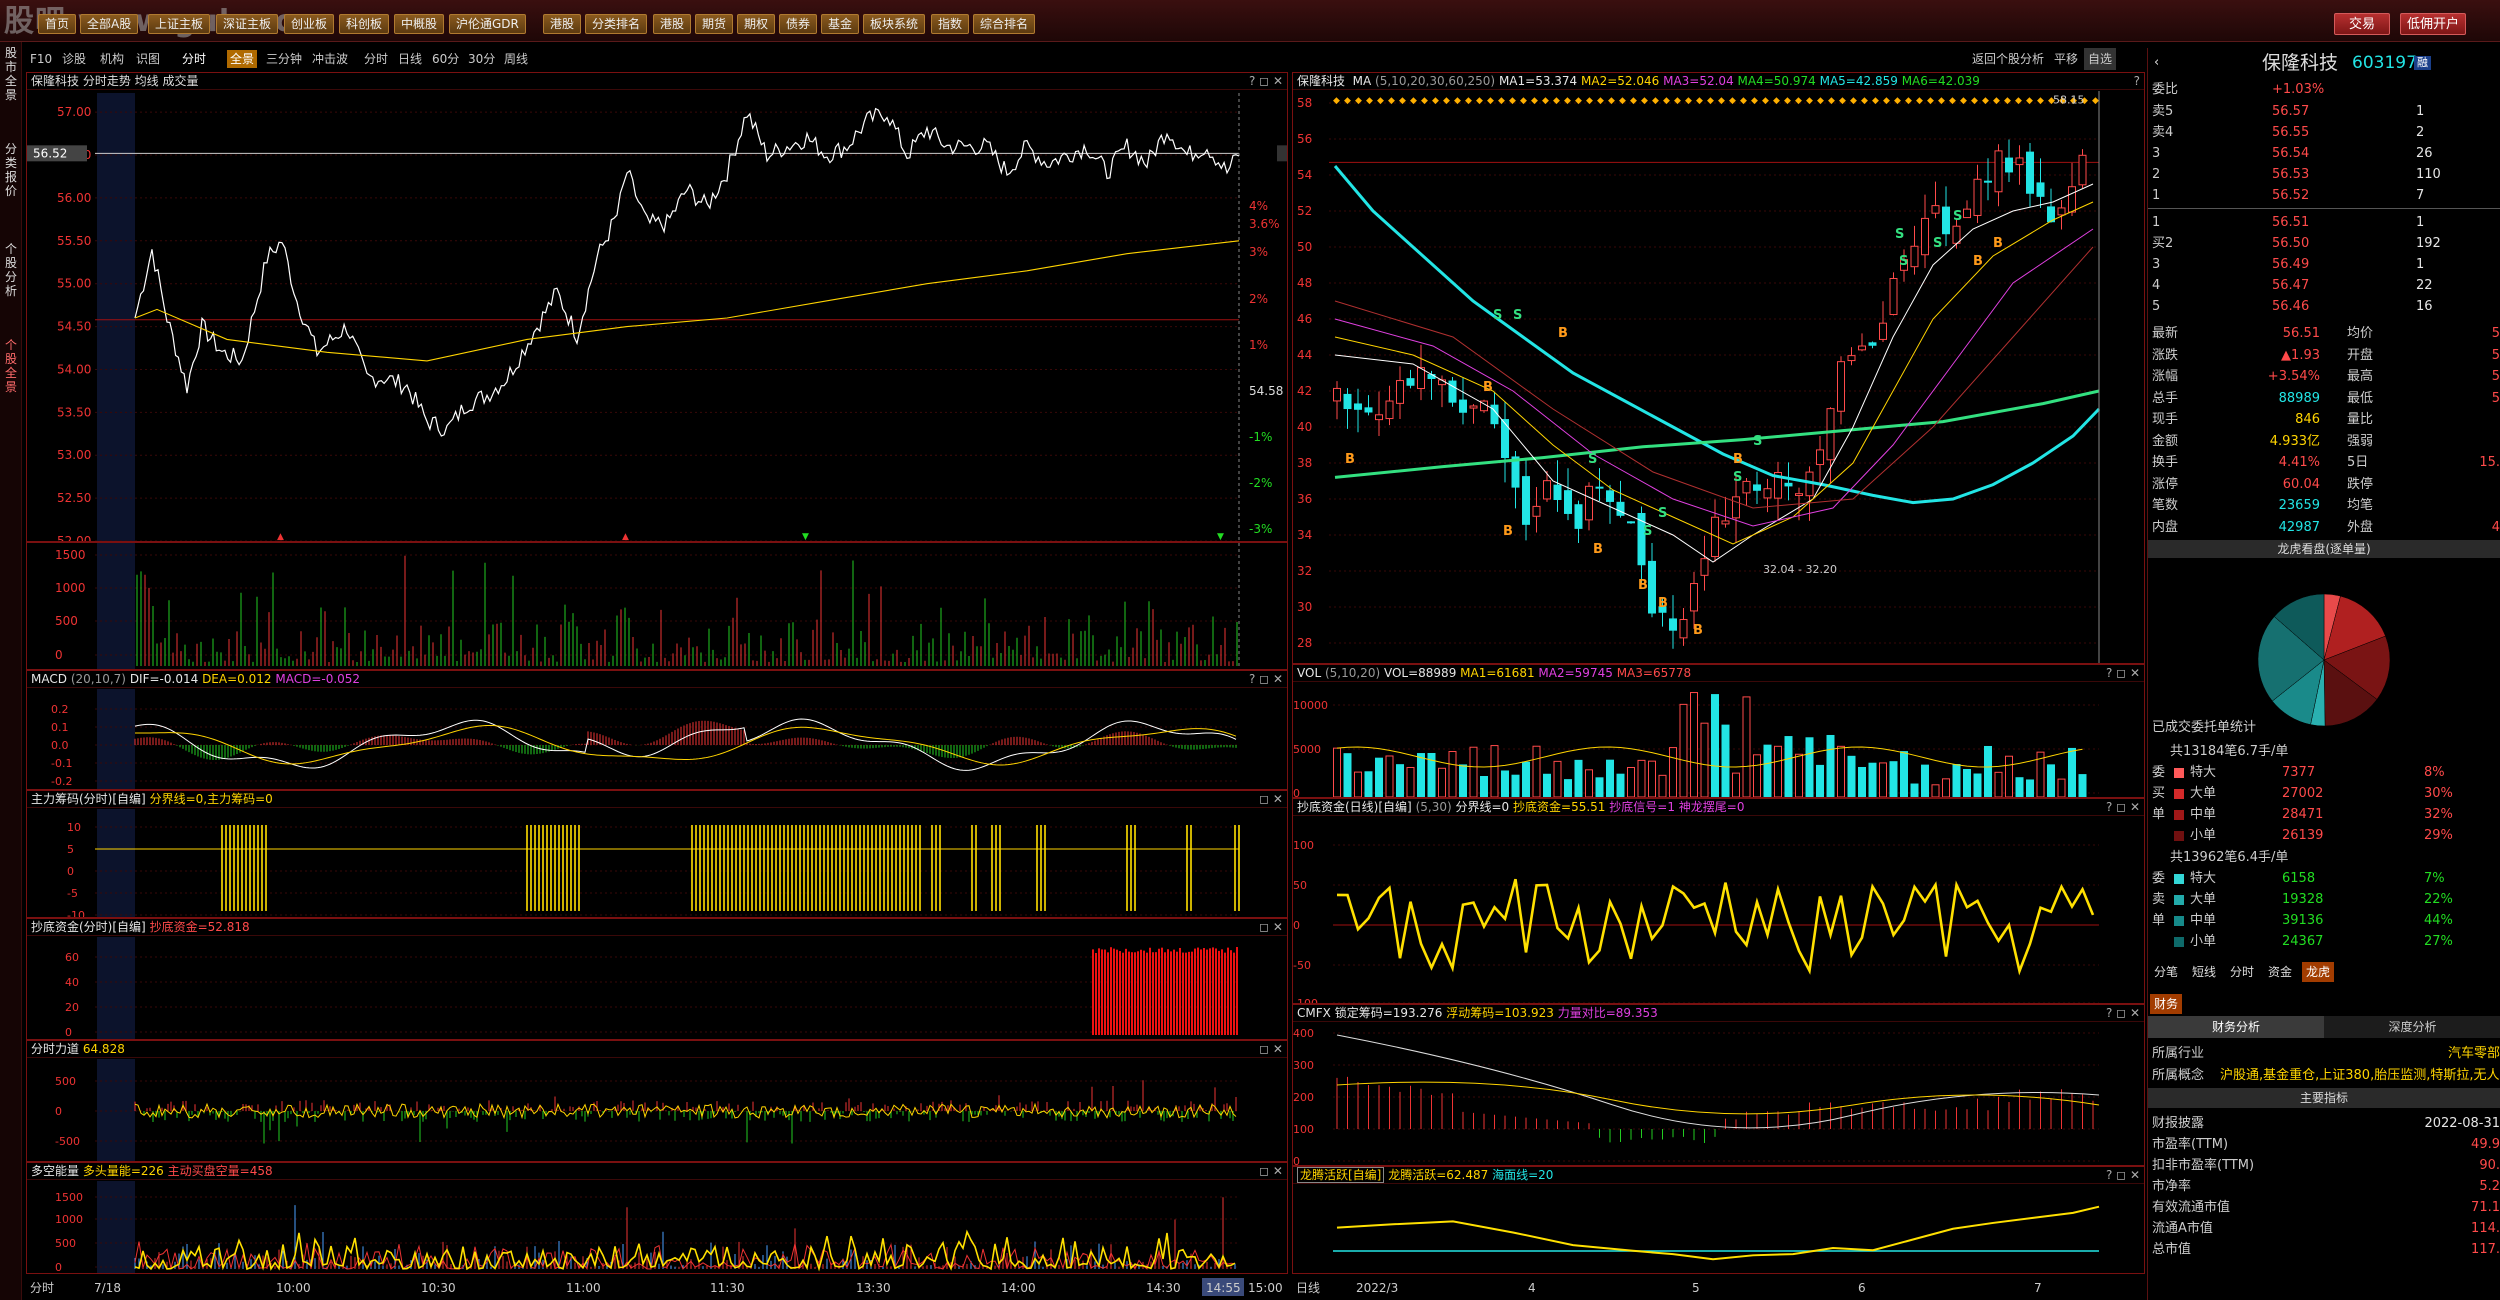 This screenshot has width=2500, height=1300. What do you see at coordinates (2326, 133) in the screenshot?
I see `sell-level: 卖4 56.55 2` at bounding box center [2326, 133].